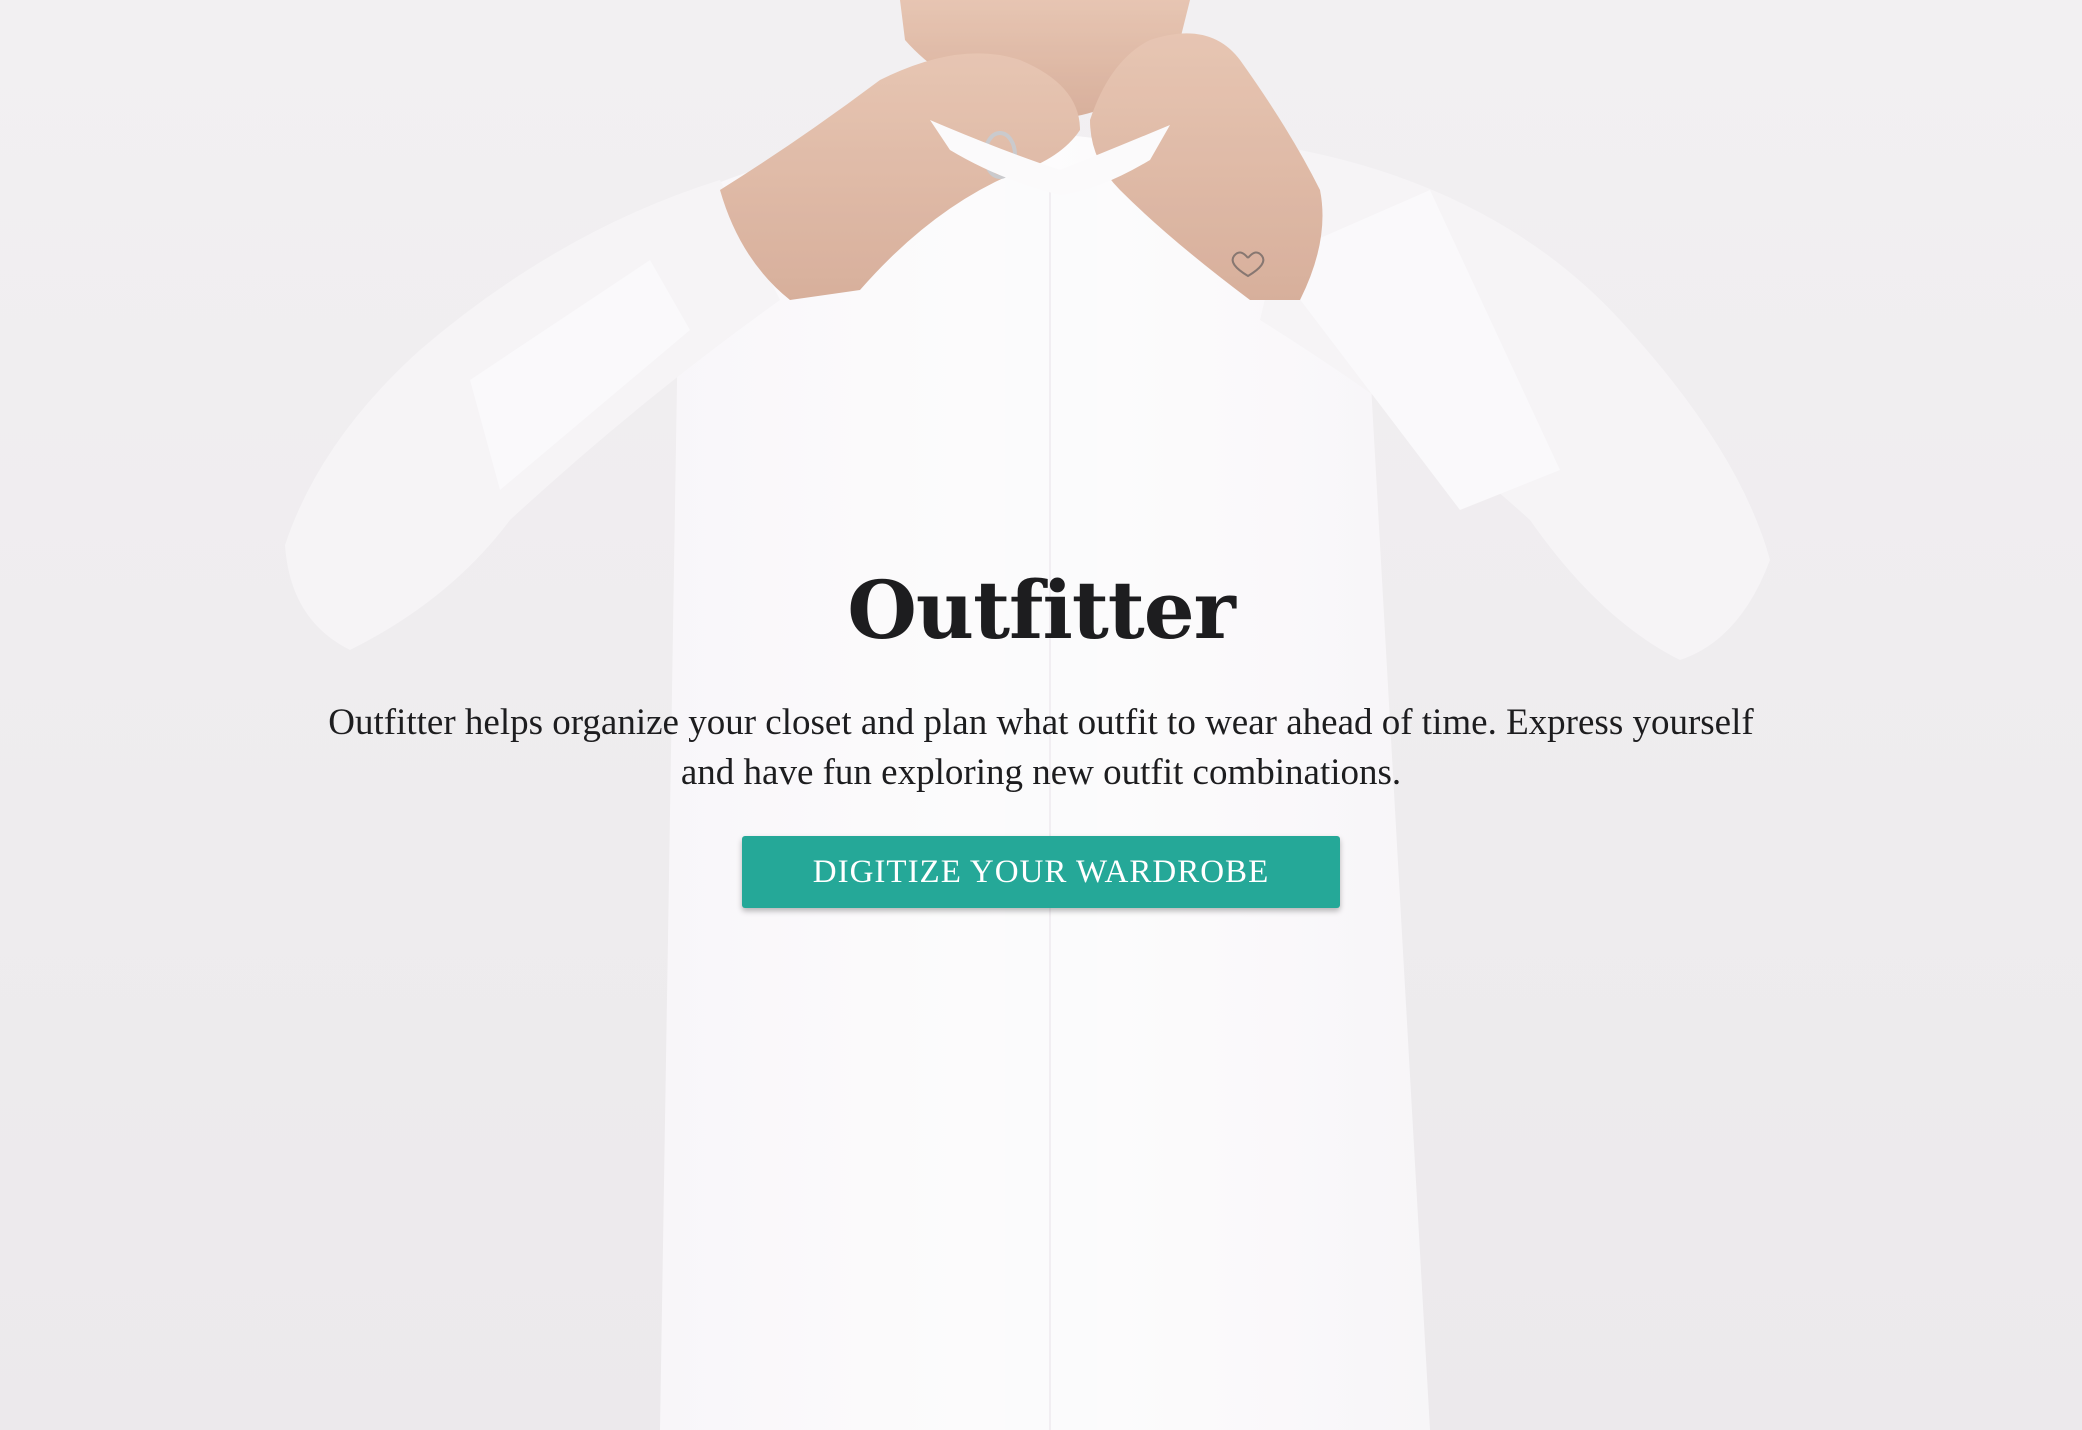 The height and width of the screenshot is (1430, 2082). I want to click on digitize-wardrobe-button: DIGITIZE YOUR WARDROBE, so click(1041, 872).